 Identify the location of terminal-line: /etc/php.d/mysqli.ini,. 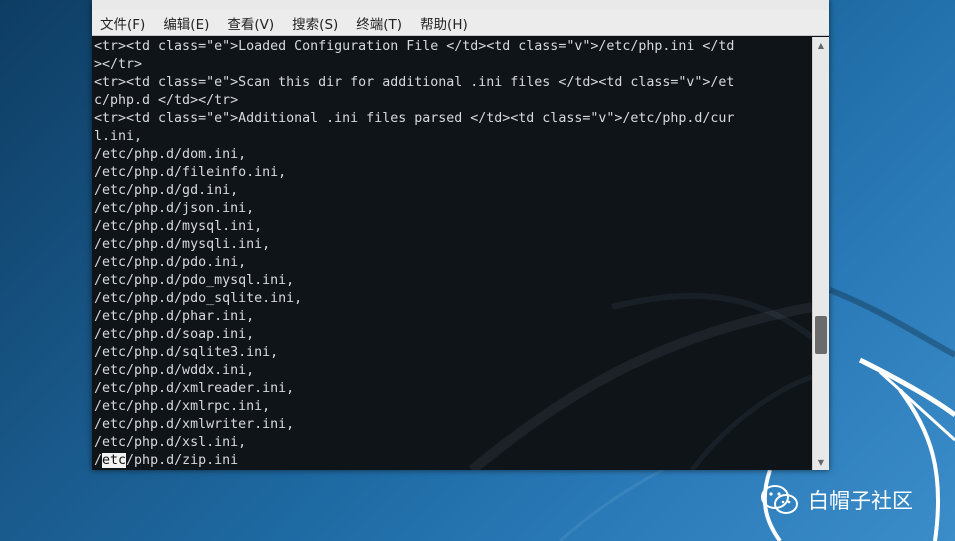
(182, 244).